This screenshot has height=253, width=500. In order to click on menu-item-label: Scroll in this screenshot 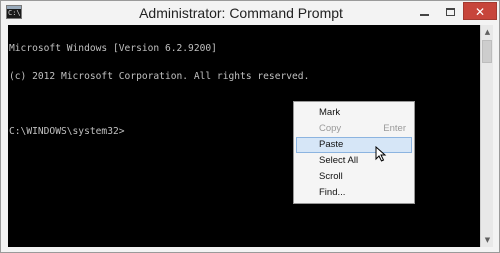, I will do `click(331, 176)`.